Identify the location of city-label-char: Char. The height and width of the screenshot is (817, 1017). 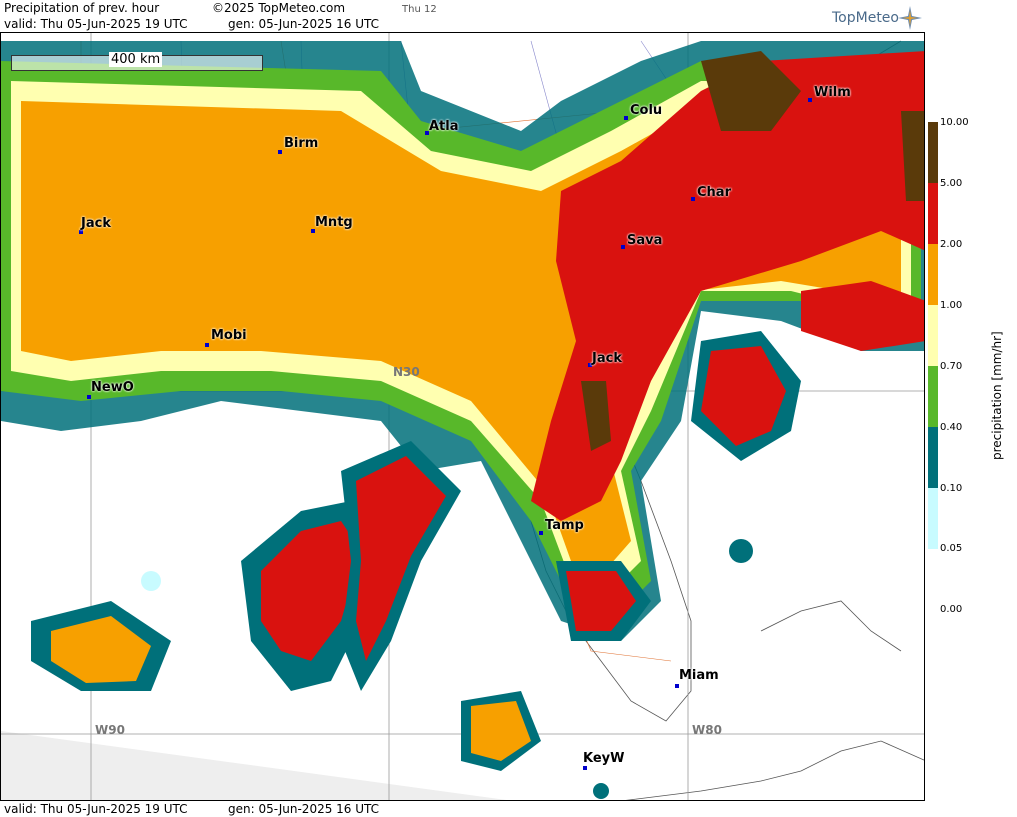
(714, 192).